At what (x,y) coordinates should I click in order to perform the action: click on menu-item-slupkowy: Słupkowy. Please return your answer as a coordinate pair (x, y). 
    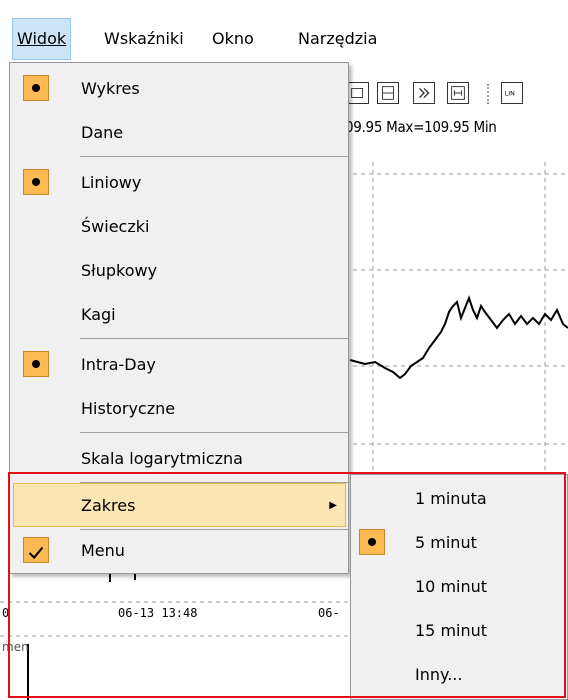
    Looking at the image, I should click on (179, 271).